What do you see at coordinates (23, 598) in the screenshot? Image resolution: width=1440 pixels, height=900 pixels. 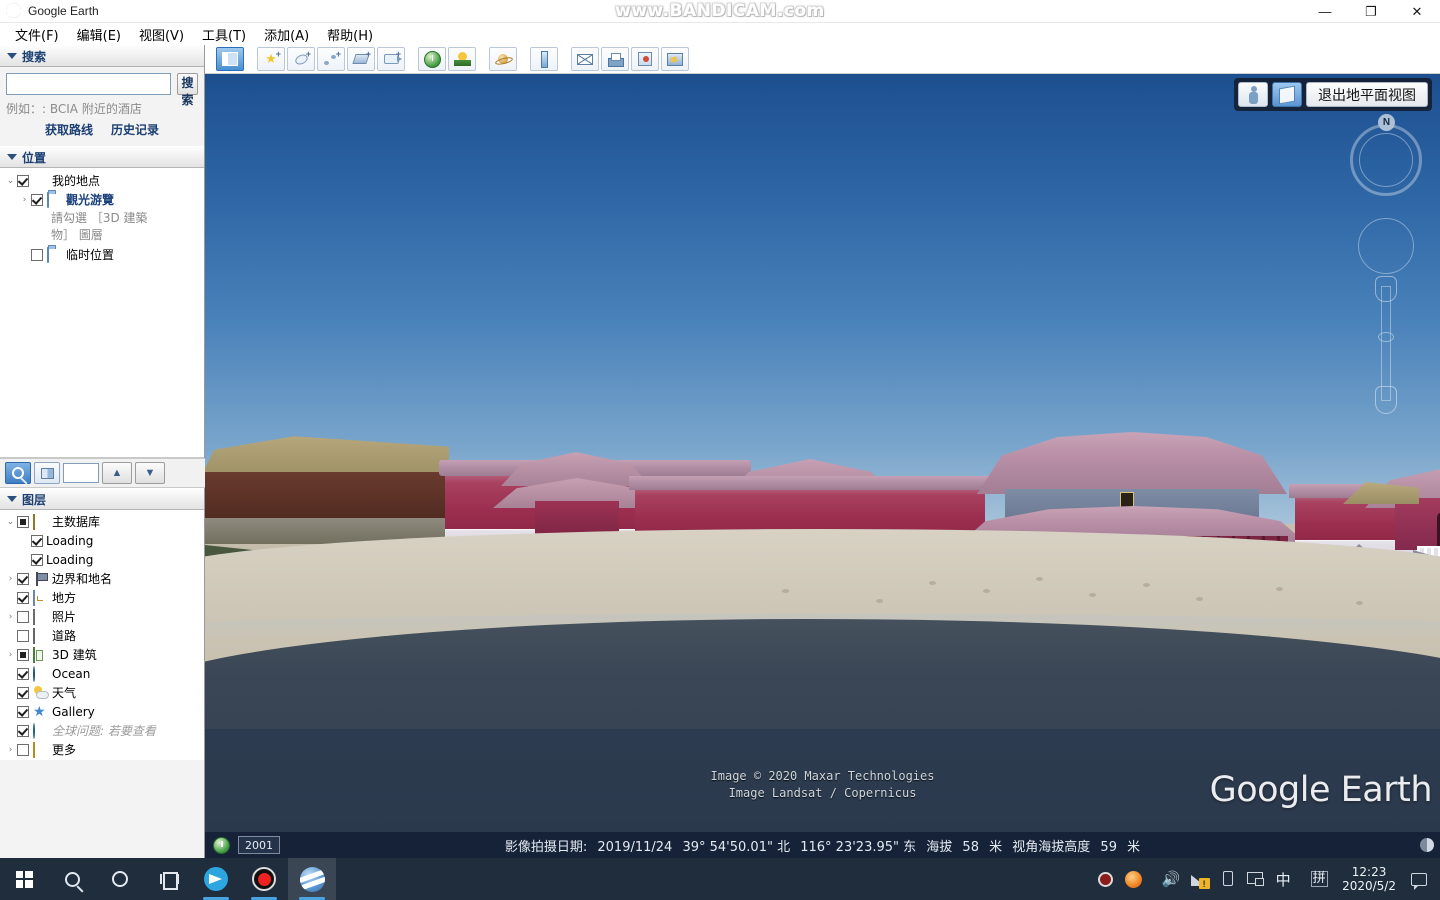 I see `layers-checkbox-places` at bounding box center [23, 598].